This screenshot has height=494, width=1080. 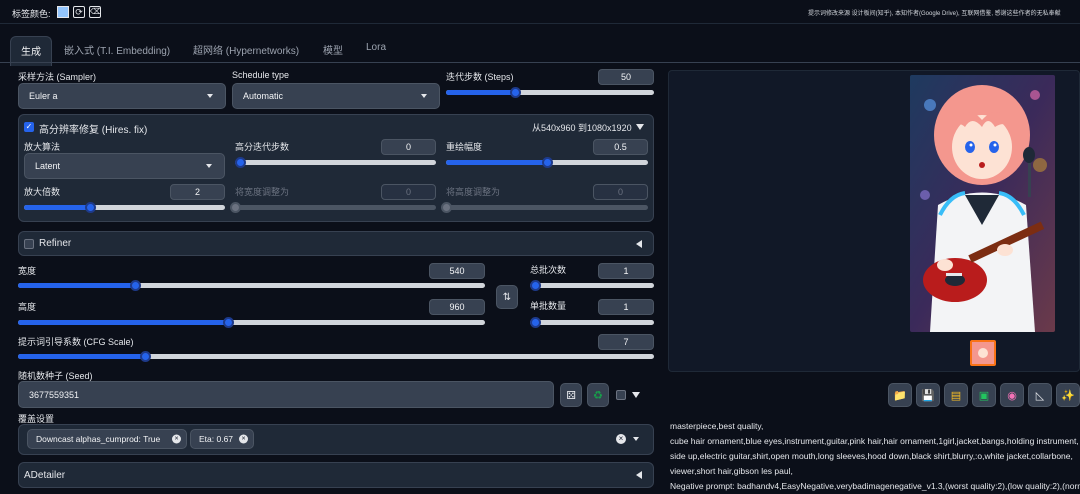 I want to click on tab-hypernetworks: 超网络 (Hypernetworks), so click(x=246, y=49).